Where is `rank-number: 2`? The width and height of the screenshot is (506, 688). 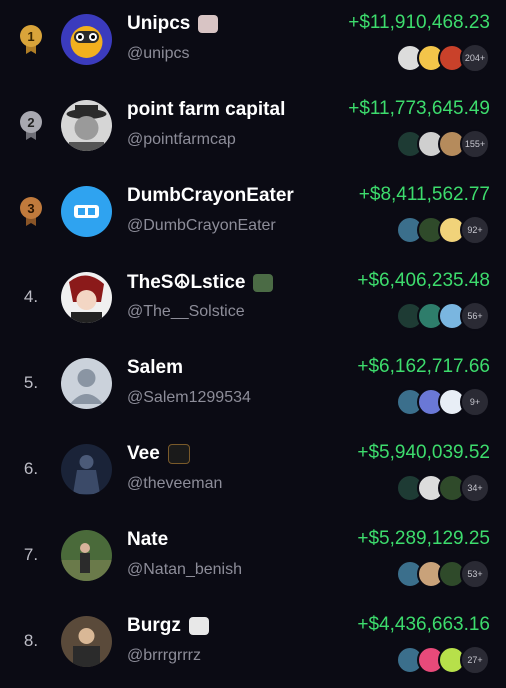 rank-number: 2 is located at coordinates (30, 122).